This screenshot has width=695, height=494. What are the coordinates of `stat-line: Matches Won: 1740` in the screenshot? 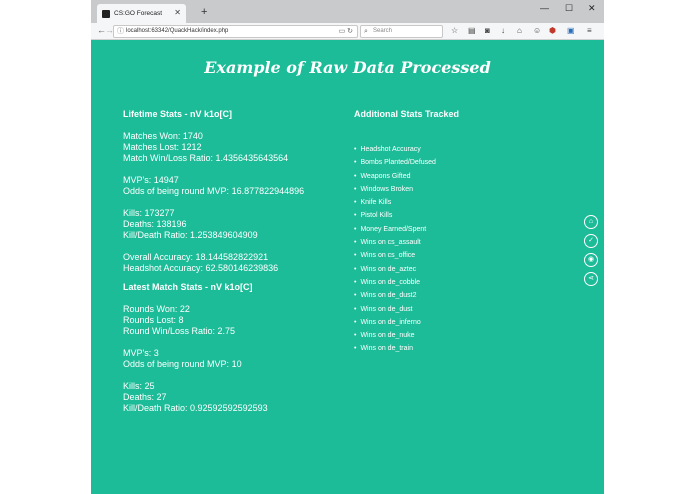 It's located at (163, 136).